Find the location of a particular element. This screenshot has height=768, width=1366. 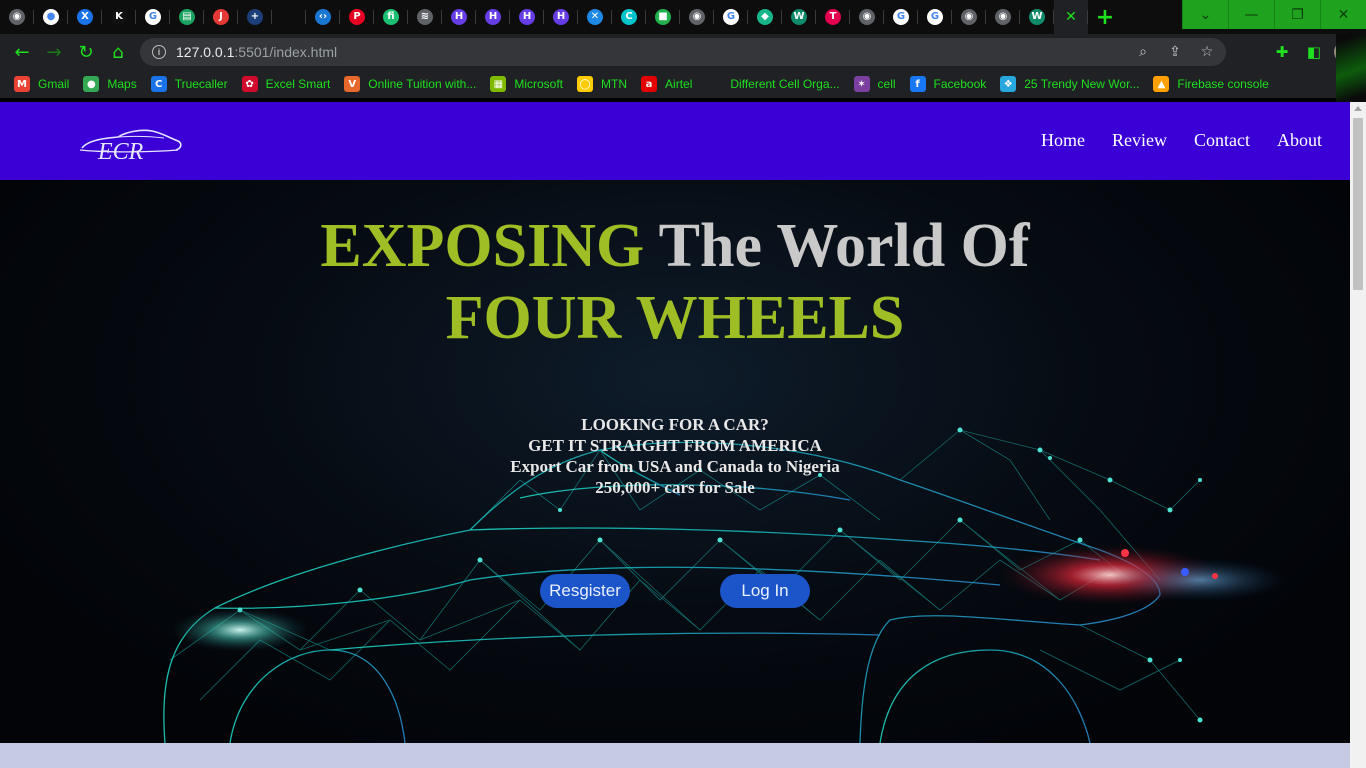

tab-13: H is located at coordinates (459, 17).